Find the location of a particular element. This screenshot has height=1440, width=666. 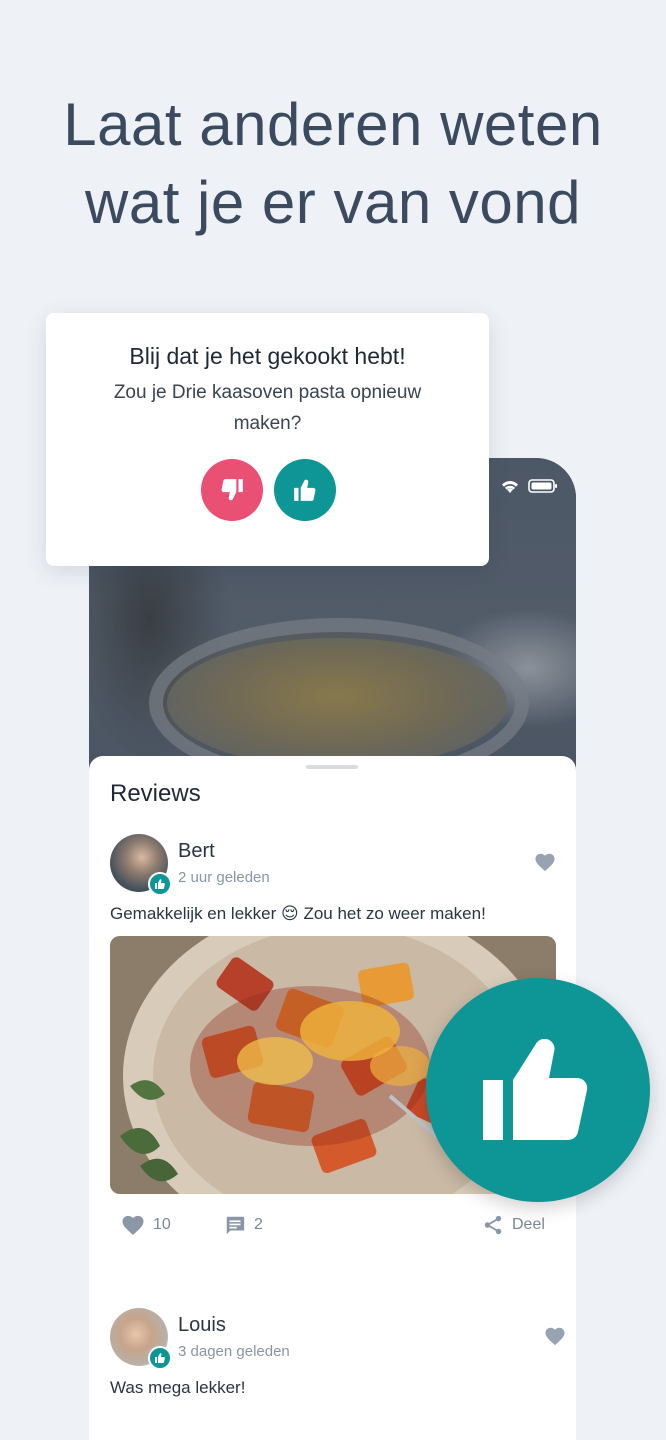

reviewer-name: Bert is located at coordinates (196, 851).